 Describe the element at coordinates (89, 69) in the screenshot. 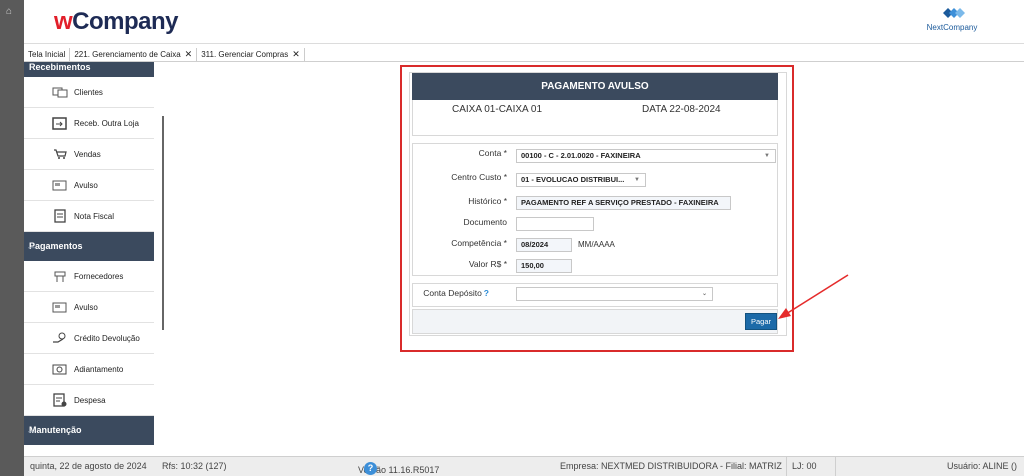

I see `section-recebimentos: Recebimentos` at that location.